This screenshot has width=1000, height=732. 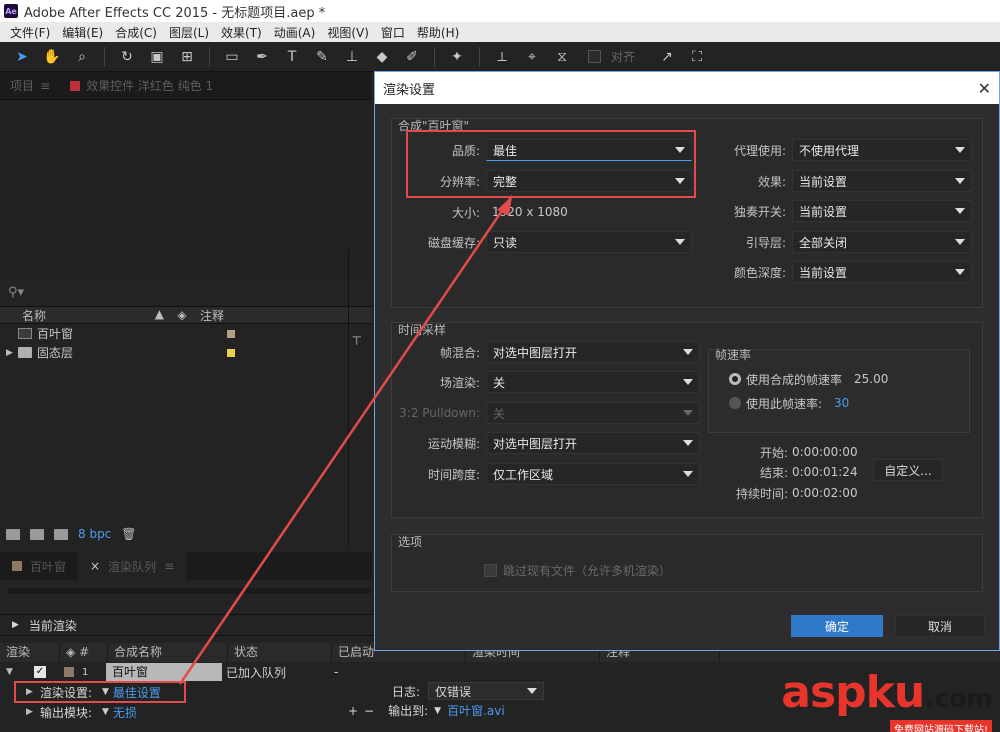 I want to click on project-item-name: 固态层, so click(x=55, y=353).